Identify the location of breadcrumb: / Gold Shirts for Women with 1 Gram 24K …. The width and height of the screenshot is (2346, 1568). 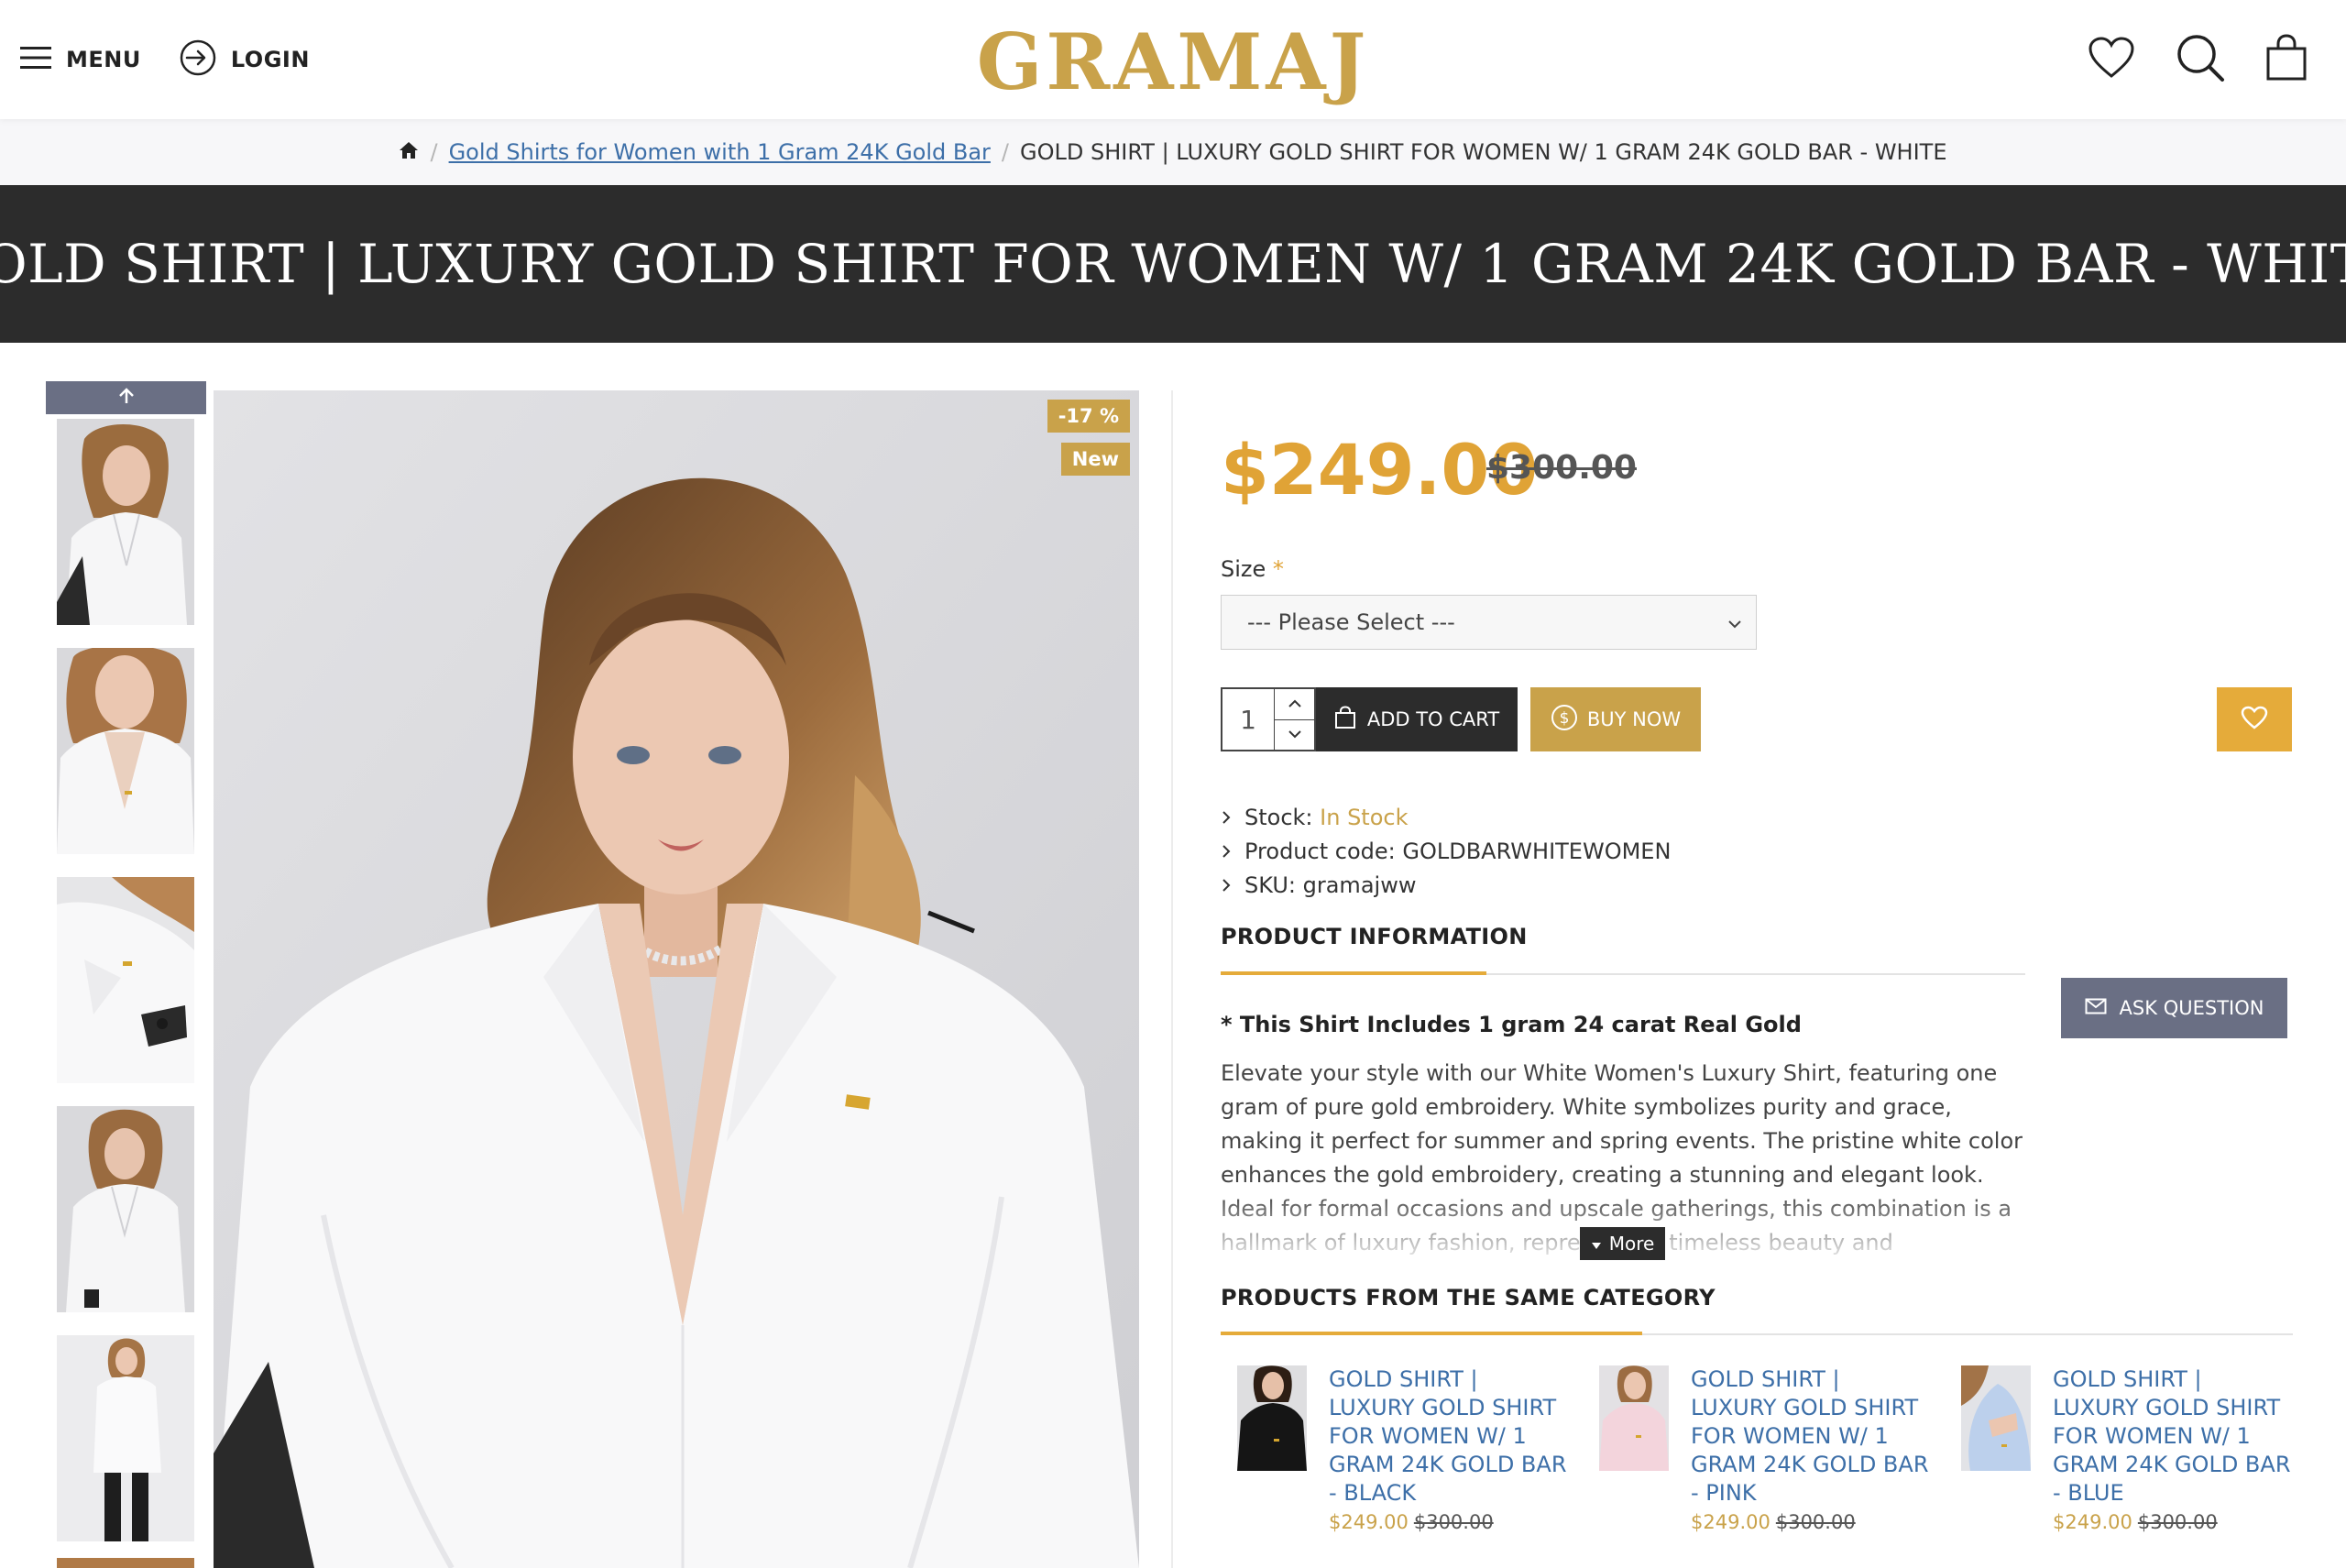
(1173, 152).